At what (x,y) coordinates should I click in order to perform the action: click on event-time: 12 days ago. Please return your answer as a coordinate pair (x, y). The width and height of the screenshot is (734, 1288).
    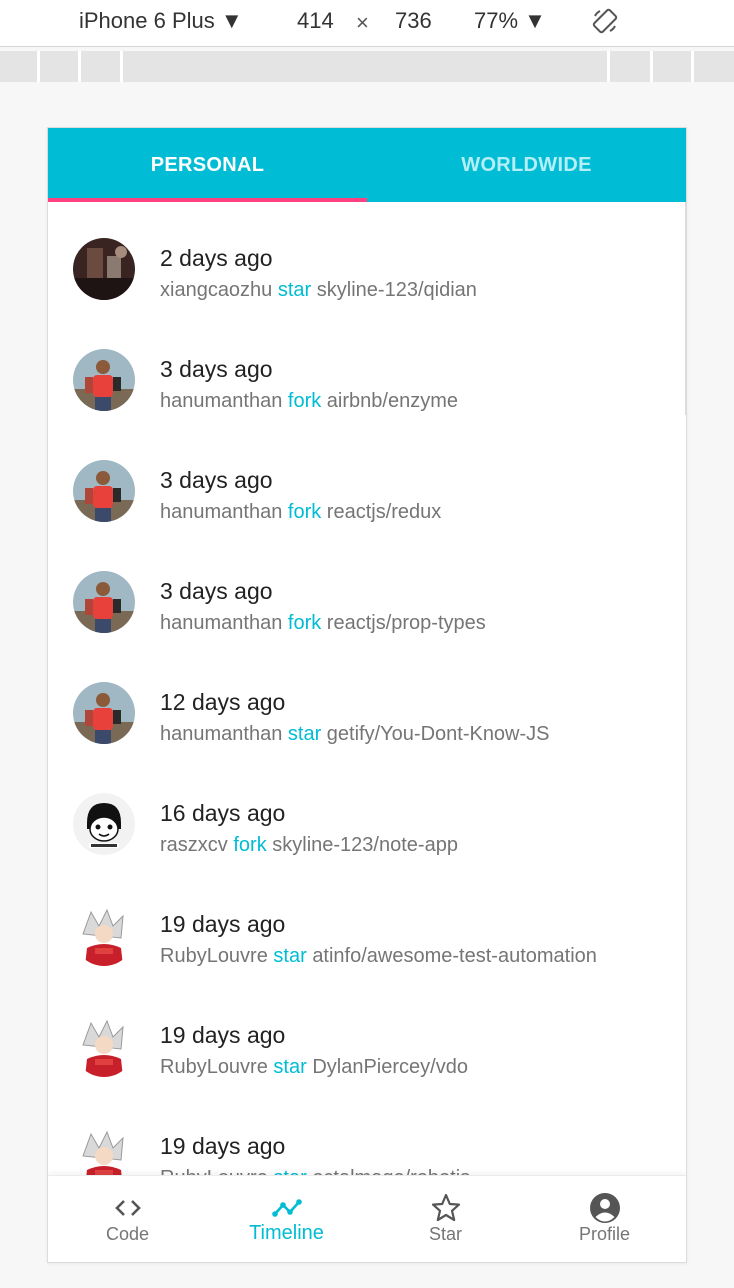
    Looking at the image, I should click on (223, 702).